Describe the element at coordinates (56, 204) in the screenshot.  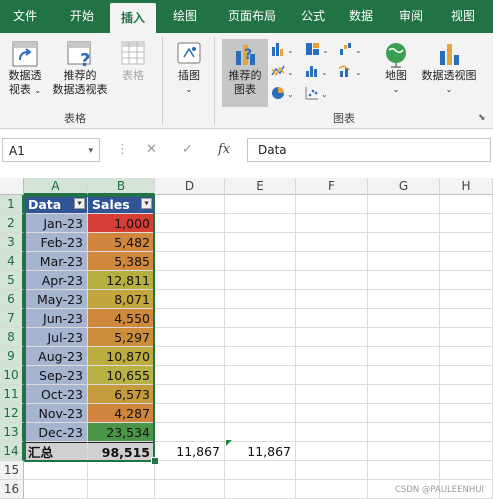
I see `table-header-data: Data ⯆` at that location.